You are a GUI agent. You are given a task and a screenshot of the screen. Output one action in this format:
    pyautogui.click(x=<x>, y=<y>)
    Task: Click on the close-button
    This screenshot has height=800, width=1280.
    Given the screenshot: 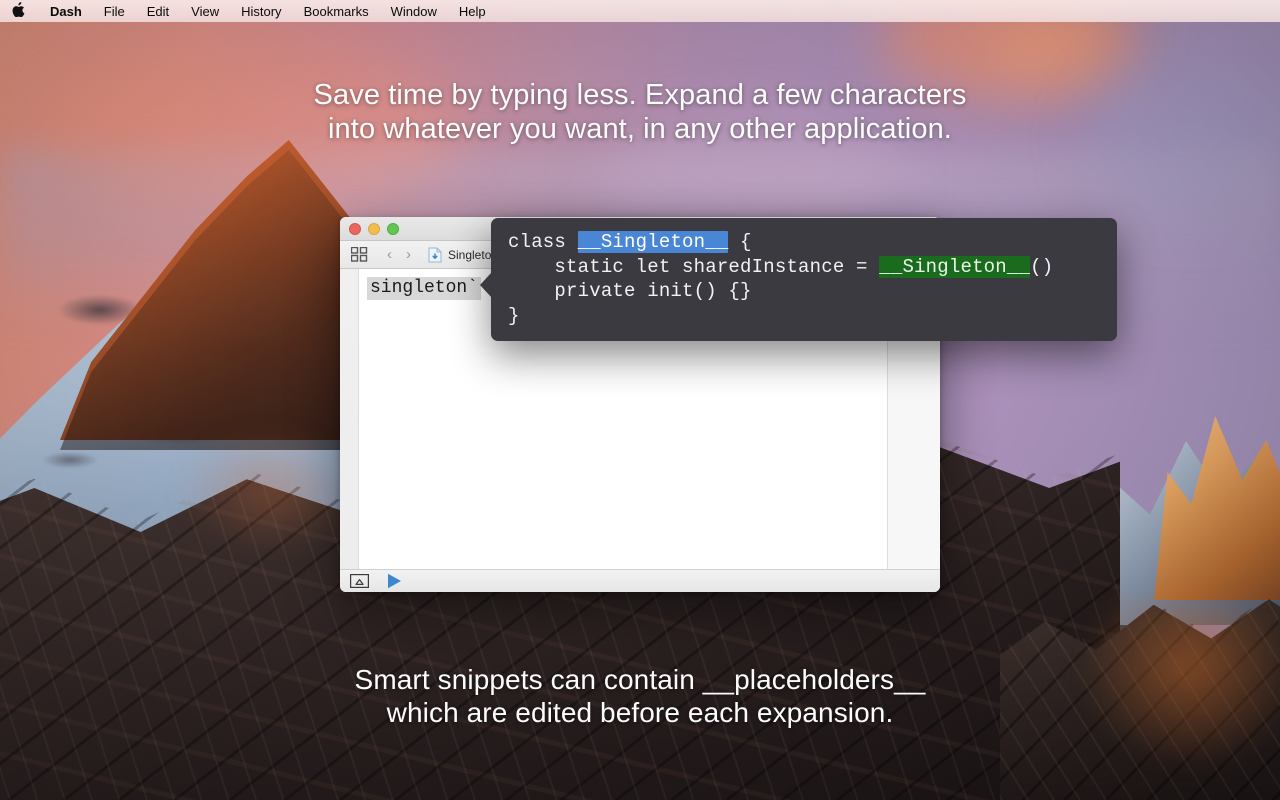 What is the action you would take?
    pyautogui.click(x=355, y=228)
    